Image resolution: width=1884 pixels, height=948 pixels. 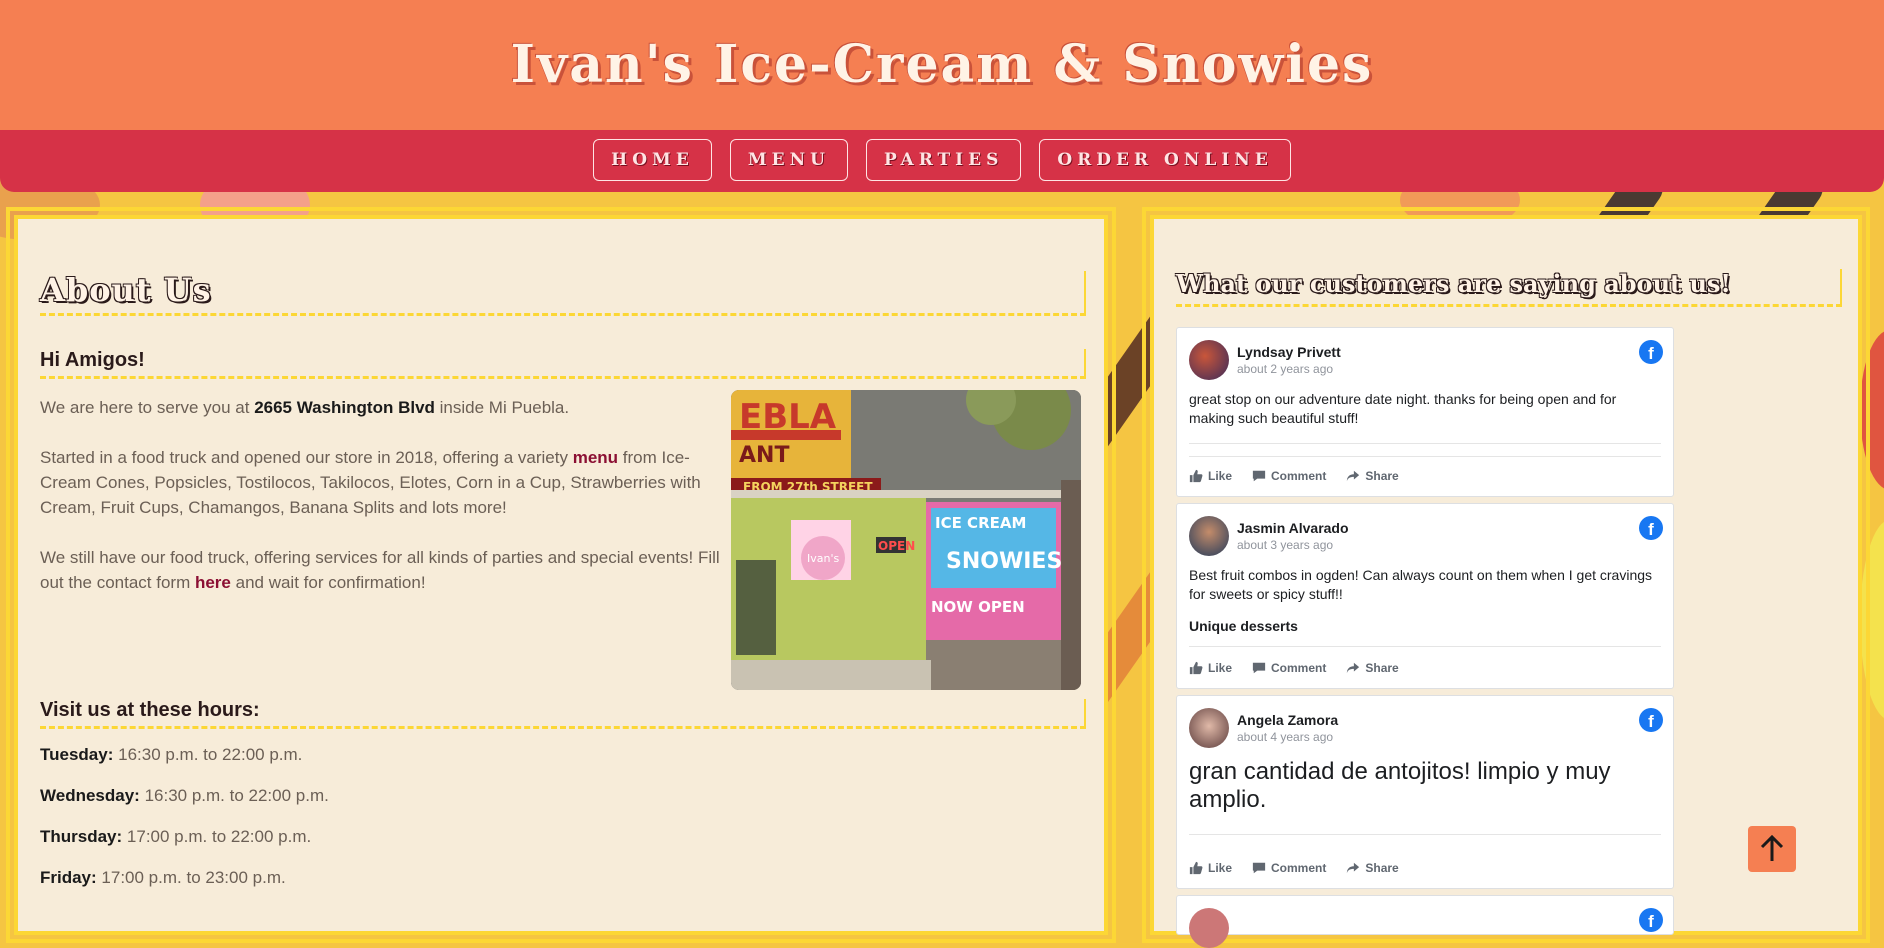 I want to click on review-time: about 2 years ago, so click(x=1285, y=369).